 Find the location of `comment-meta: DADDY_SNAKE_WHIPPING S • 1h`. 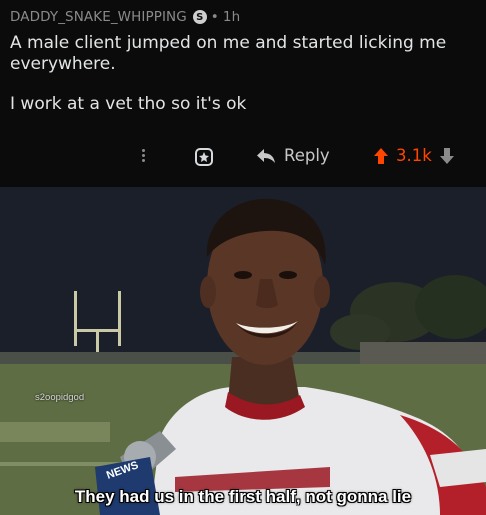

comment-meta: DADDY_SNAKE_WHIPPING S • 1h is located at coordinates (125, 17).